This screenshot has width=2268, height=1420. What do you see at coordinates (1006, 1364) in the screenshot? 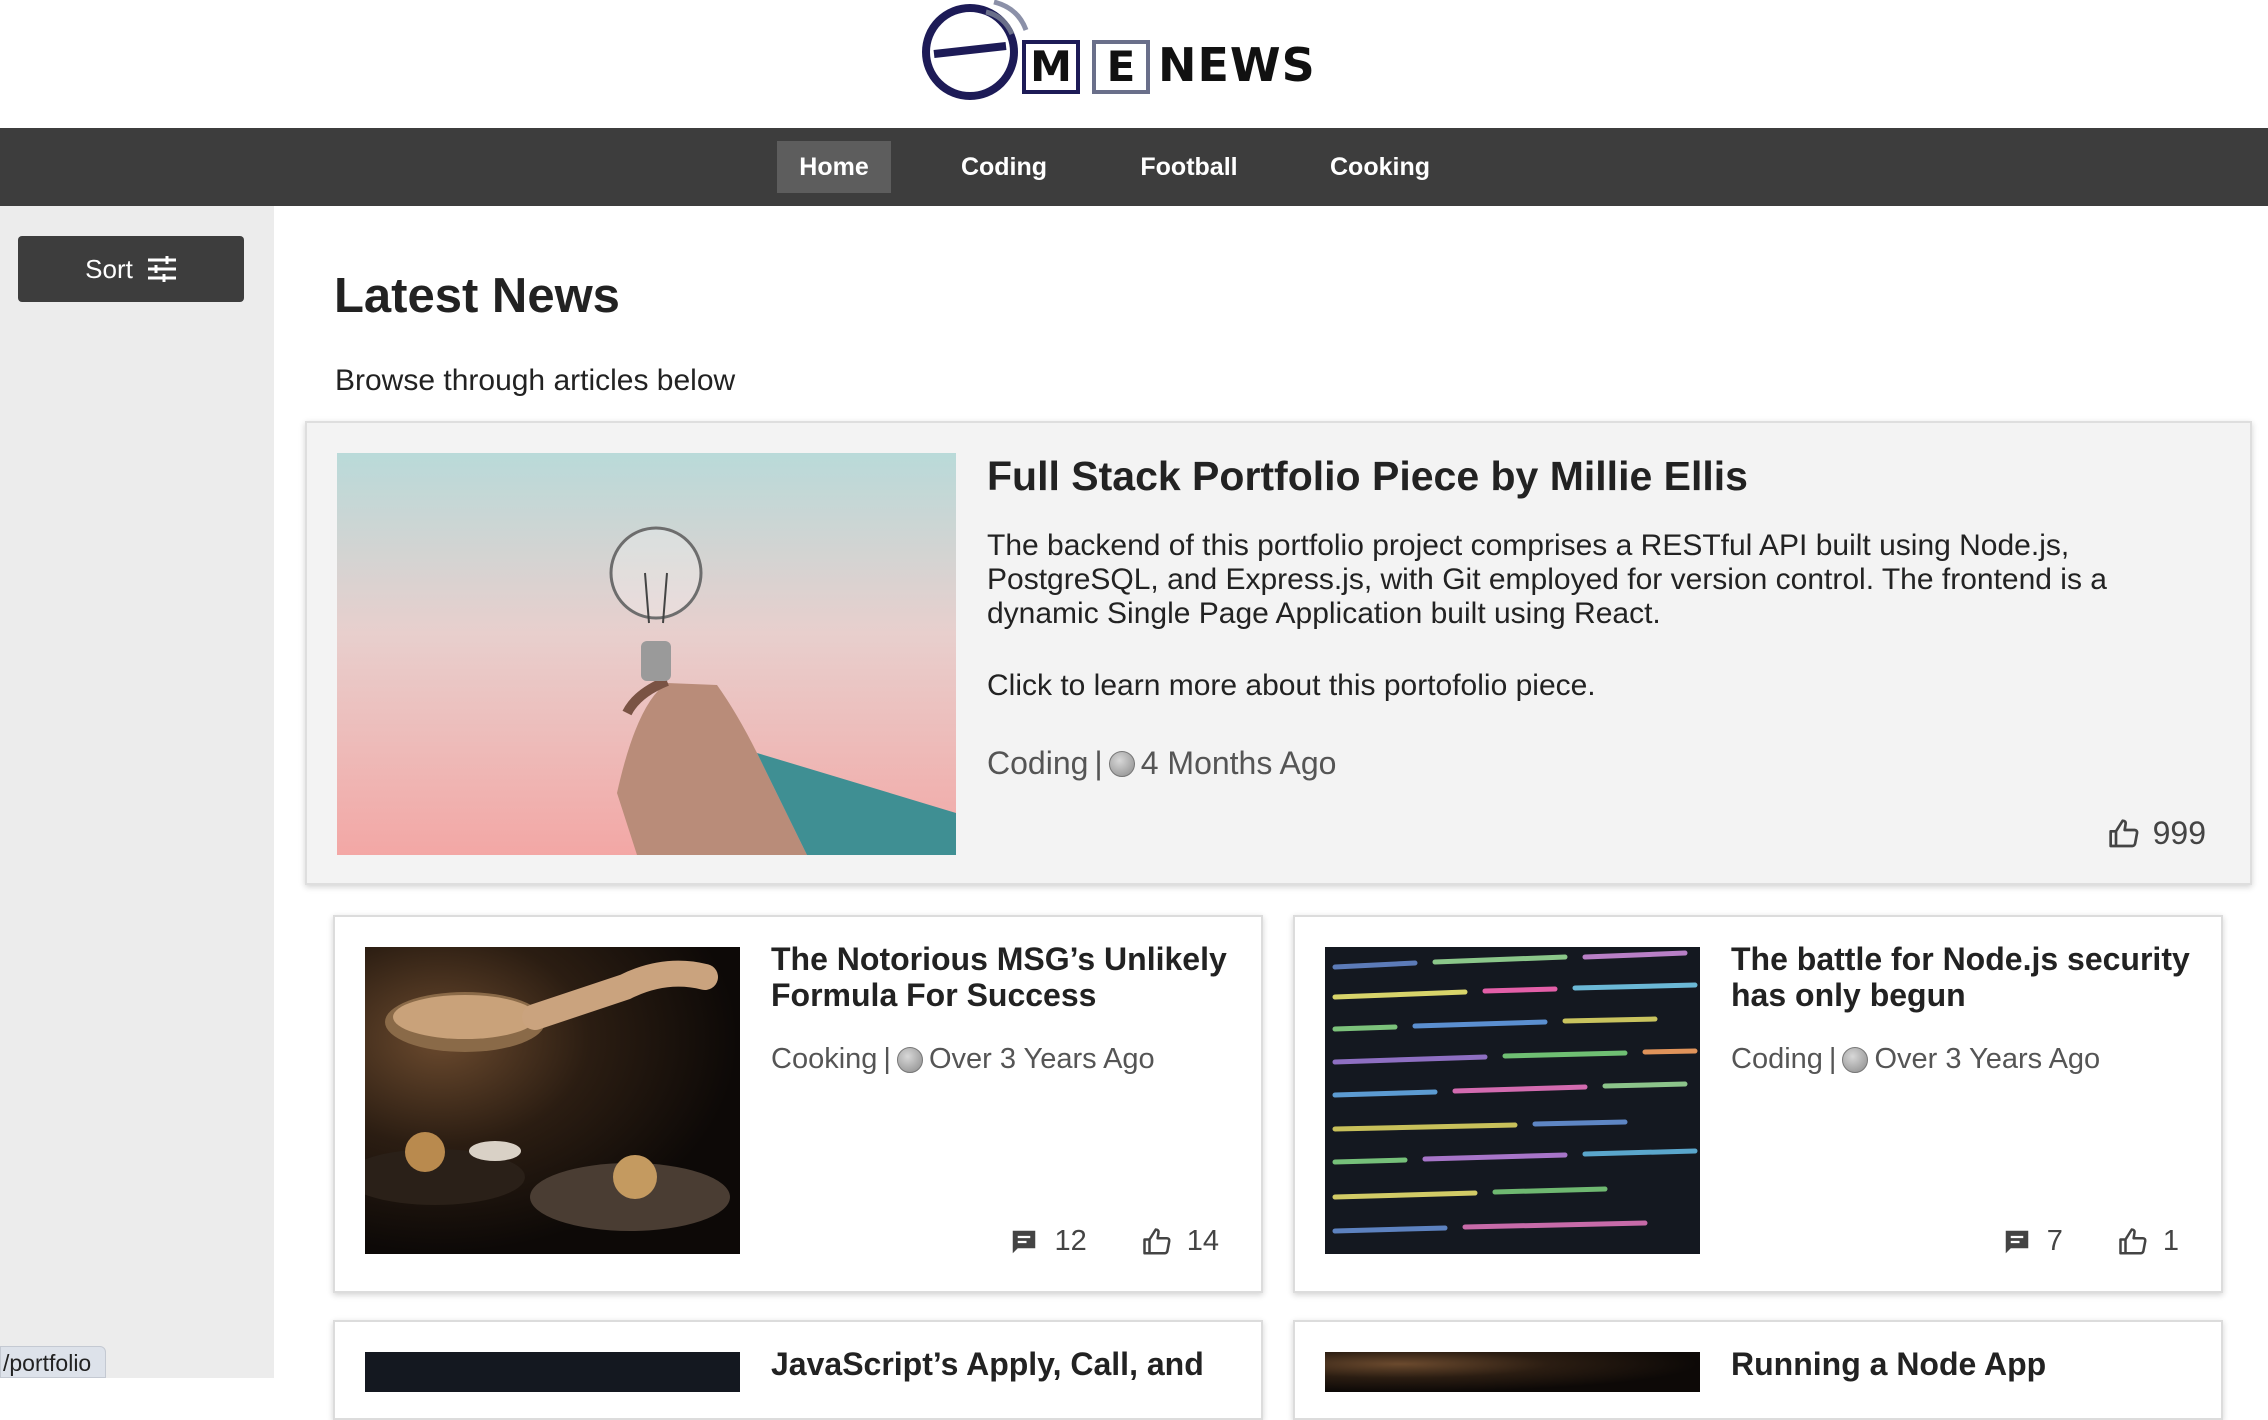
I see `article-title: JavaScript’s Apply, Call, and` at bounding box center [1006, 1364].